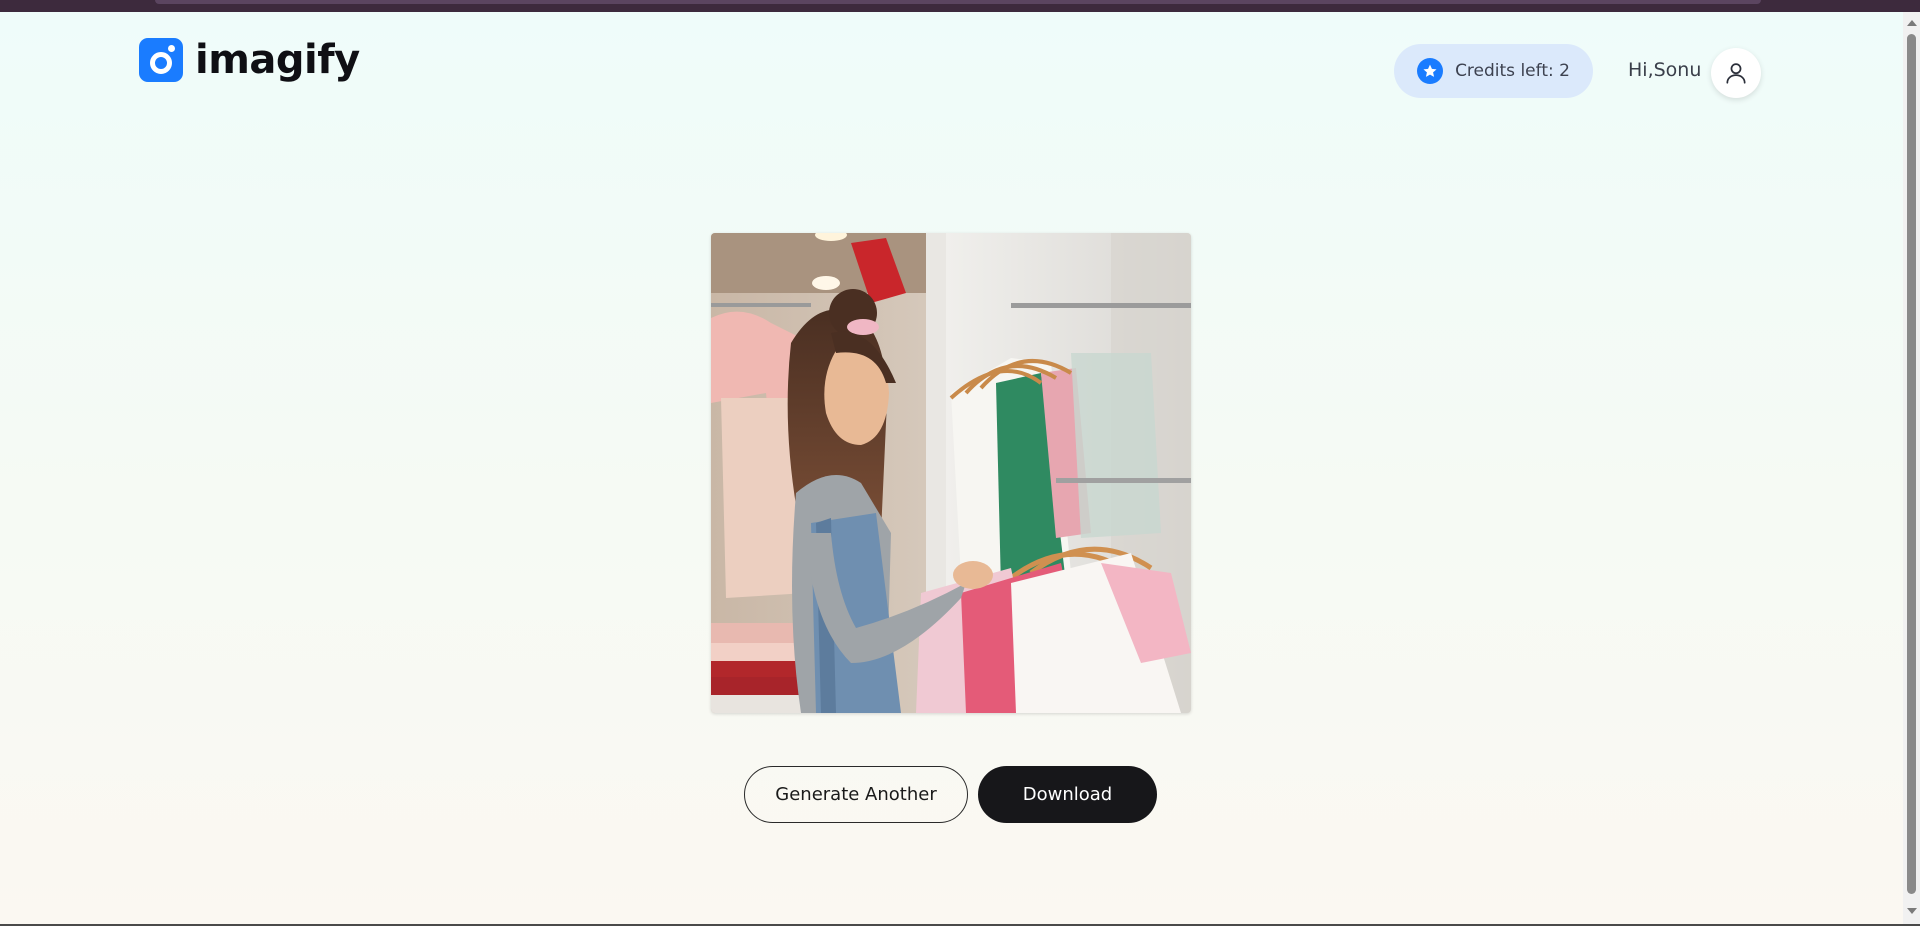 The height and width of the screenshot is (926, 1920). I want to click on credits-label: Credits left: 2, so click(1512, 71).